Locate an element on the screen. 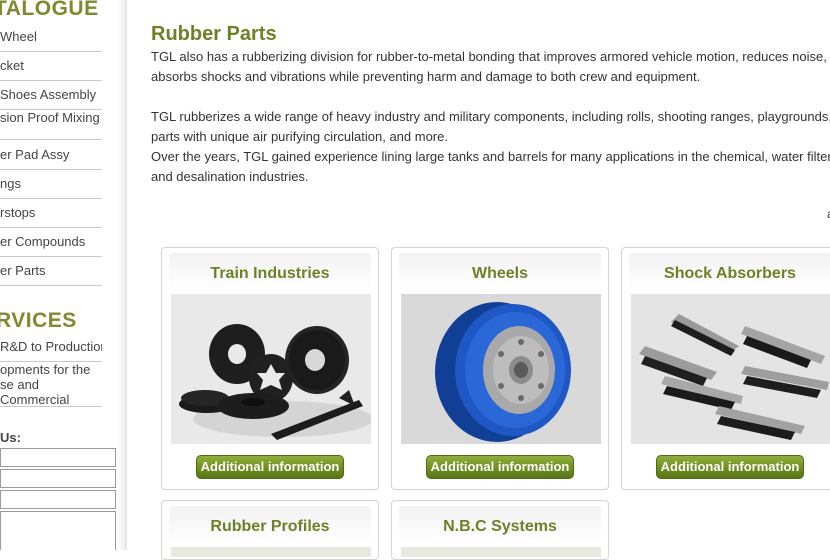  sidebar-item-rubber-compounds: er Compounds is located at coordinates (51, 245).